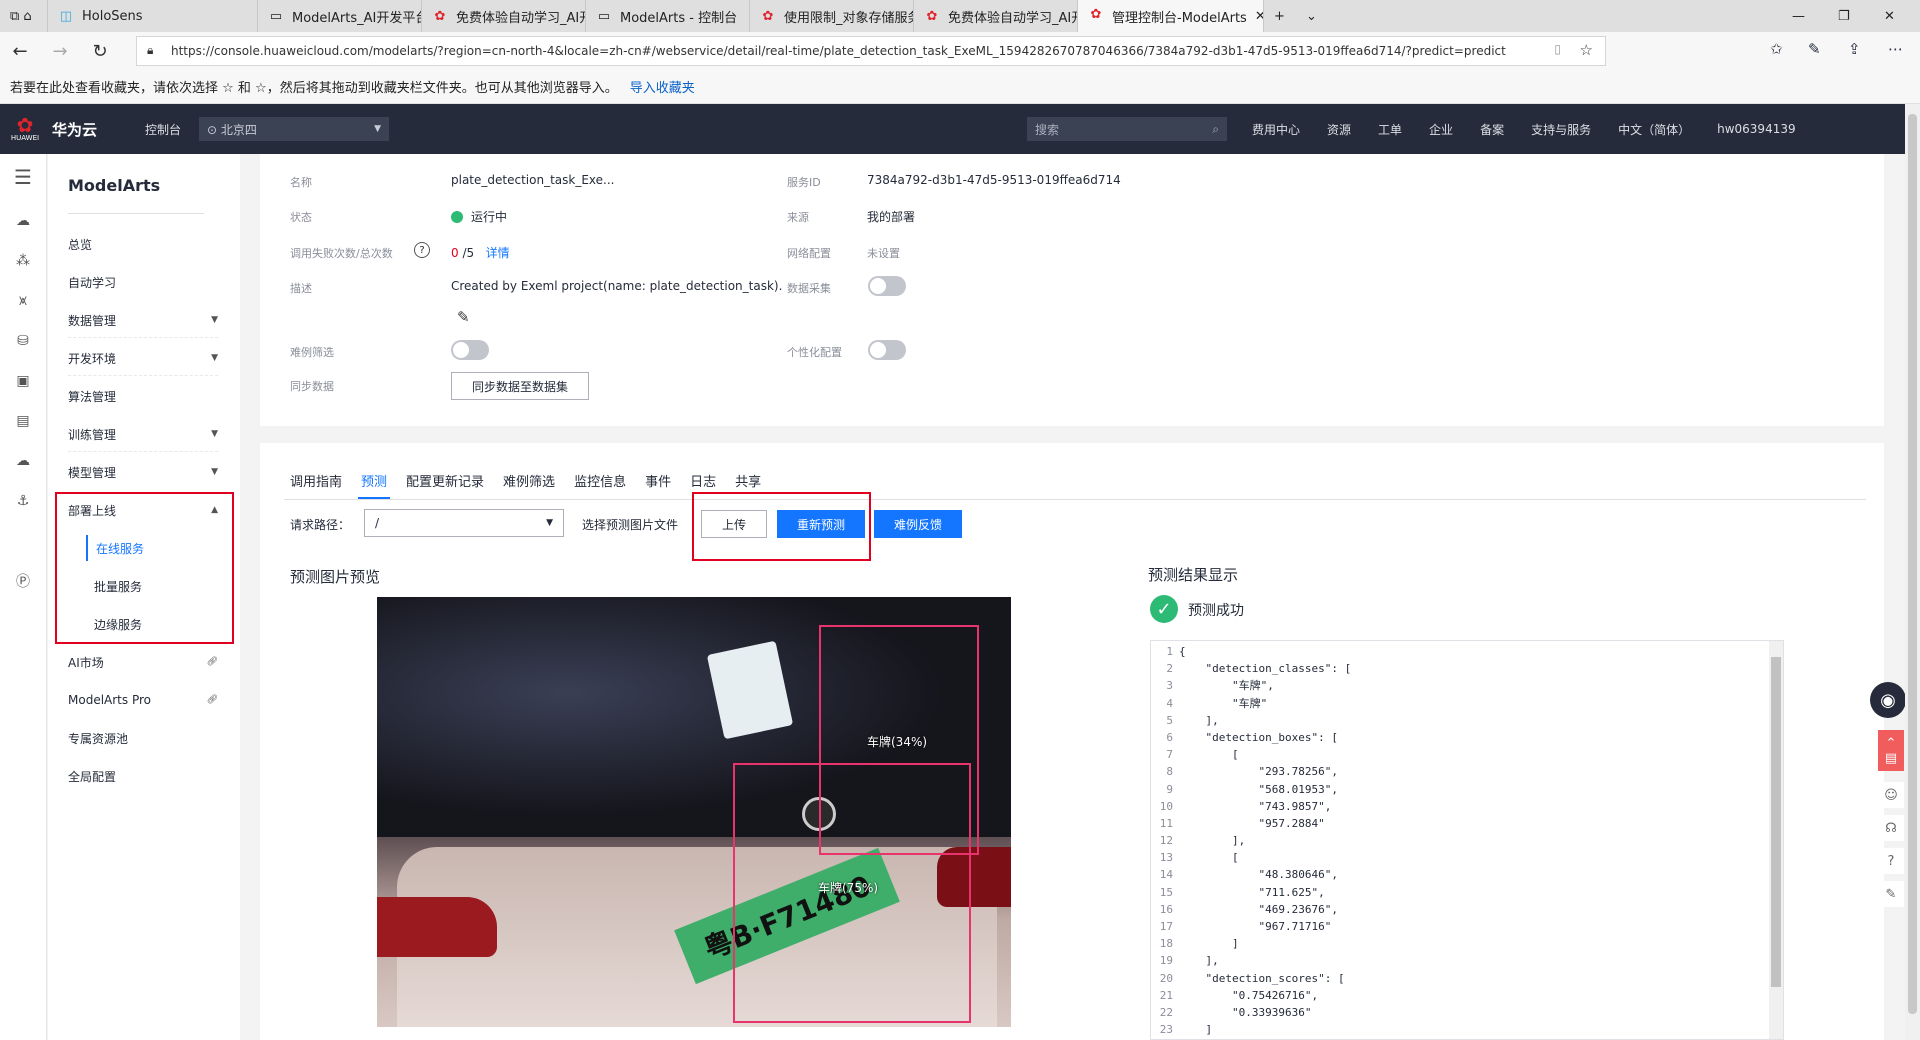  What do you see at coordinates (1467, 960) in the screenshot?
I see `code-line: 19 ],` at bounding box center [1467, 960].